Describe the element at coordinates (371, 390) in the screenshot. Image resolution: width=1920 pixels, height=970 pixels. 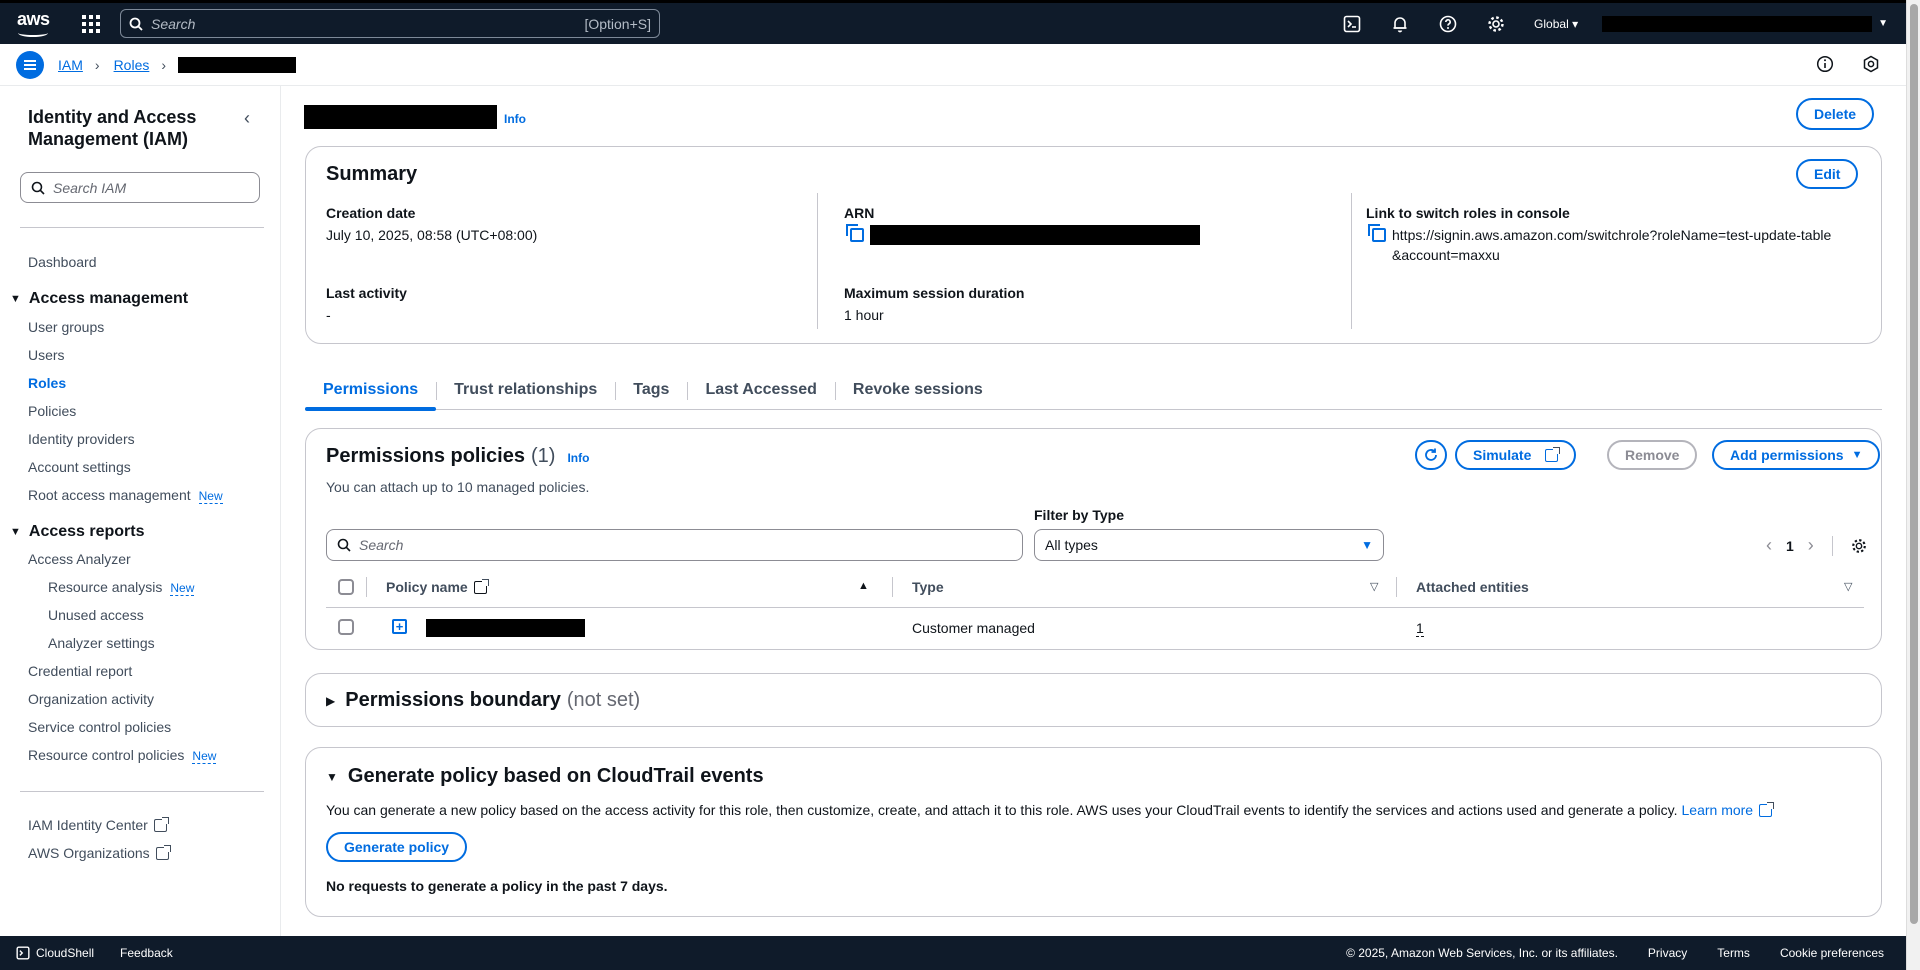
I see `tab-permissions: Permissions` at that location.